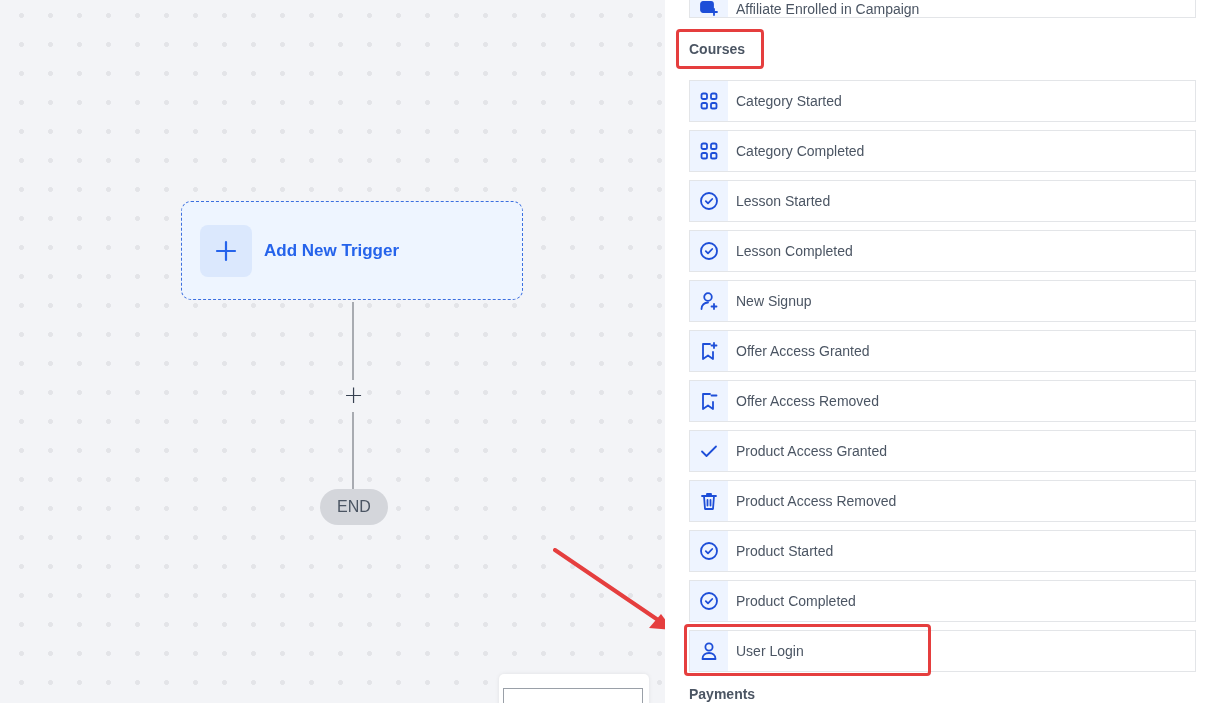 The height and width of the screenshot is (703, 1214). I want to click on option-label: Lesson Completed, so click(794, 251).